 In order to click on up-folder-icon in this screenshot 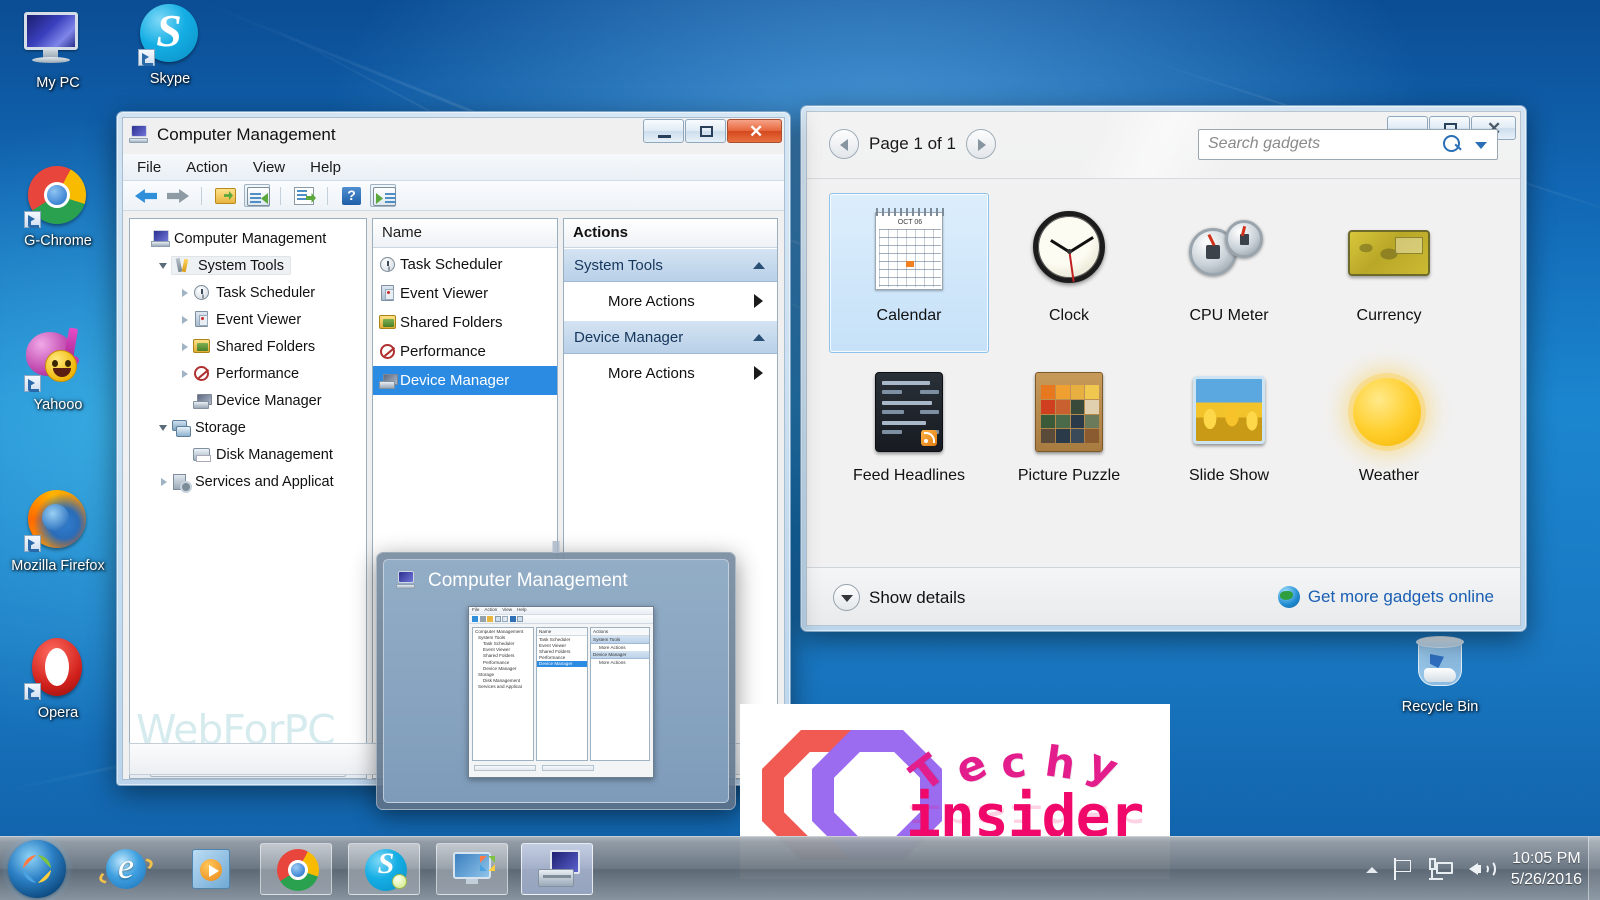, I will do `click(225, 195)`.